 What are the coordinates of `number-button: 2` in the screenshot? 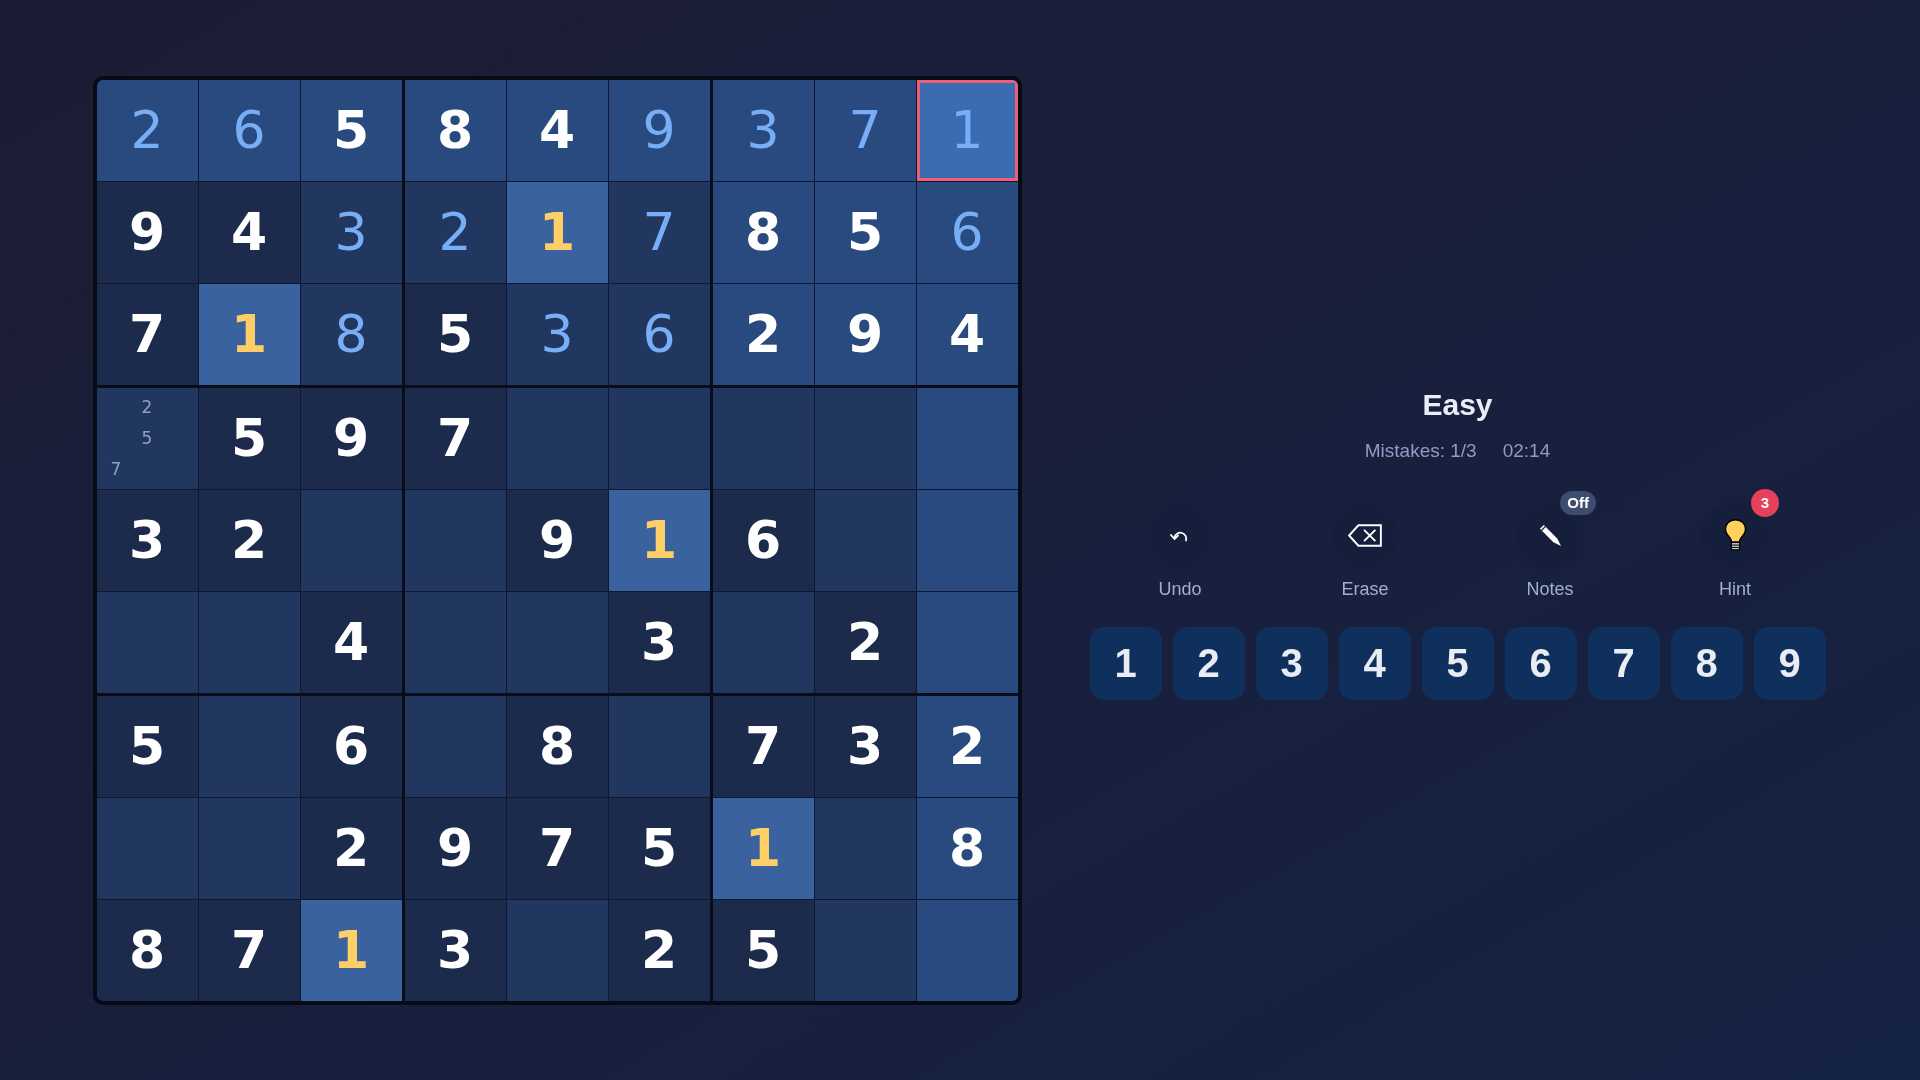 It's located at (1208, 663).